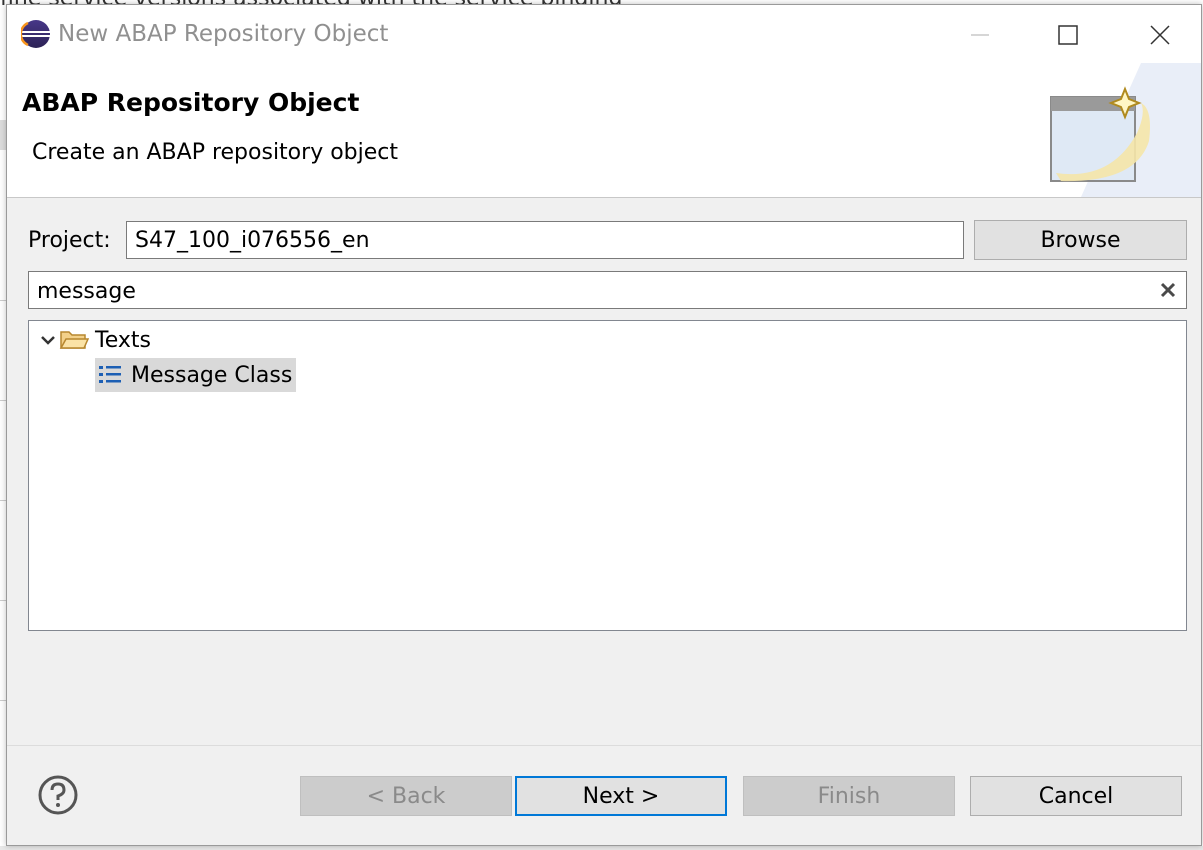 Image resolution: width=1203 pixels, height=850 pixels. Describe the element at coordinates (35, 34) in the screenshot. I see `eclipse-icon` at that location.